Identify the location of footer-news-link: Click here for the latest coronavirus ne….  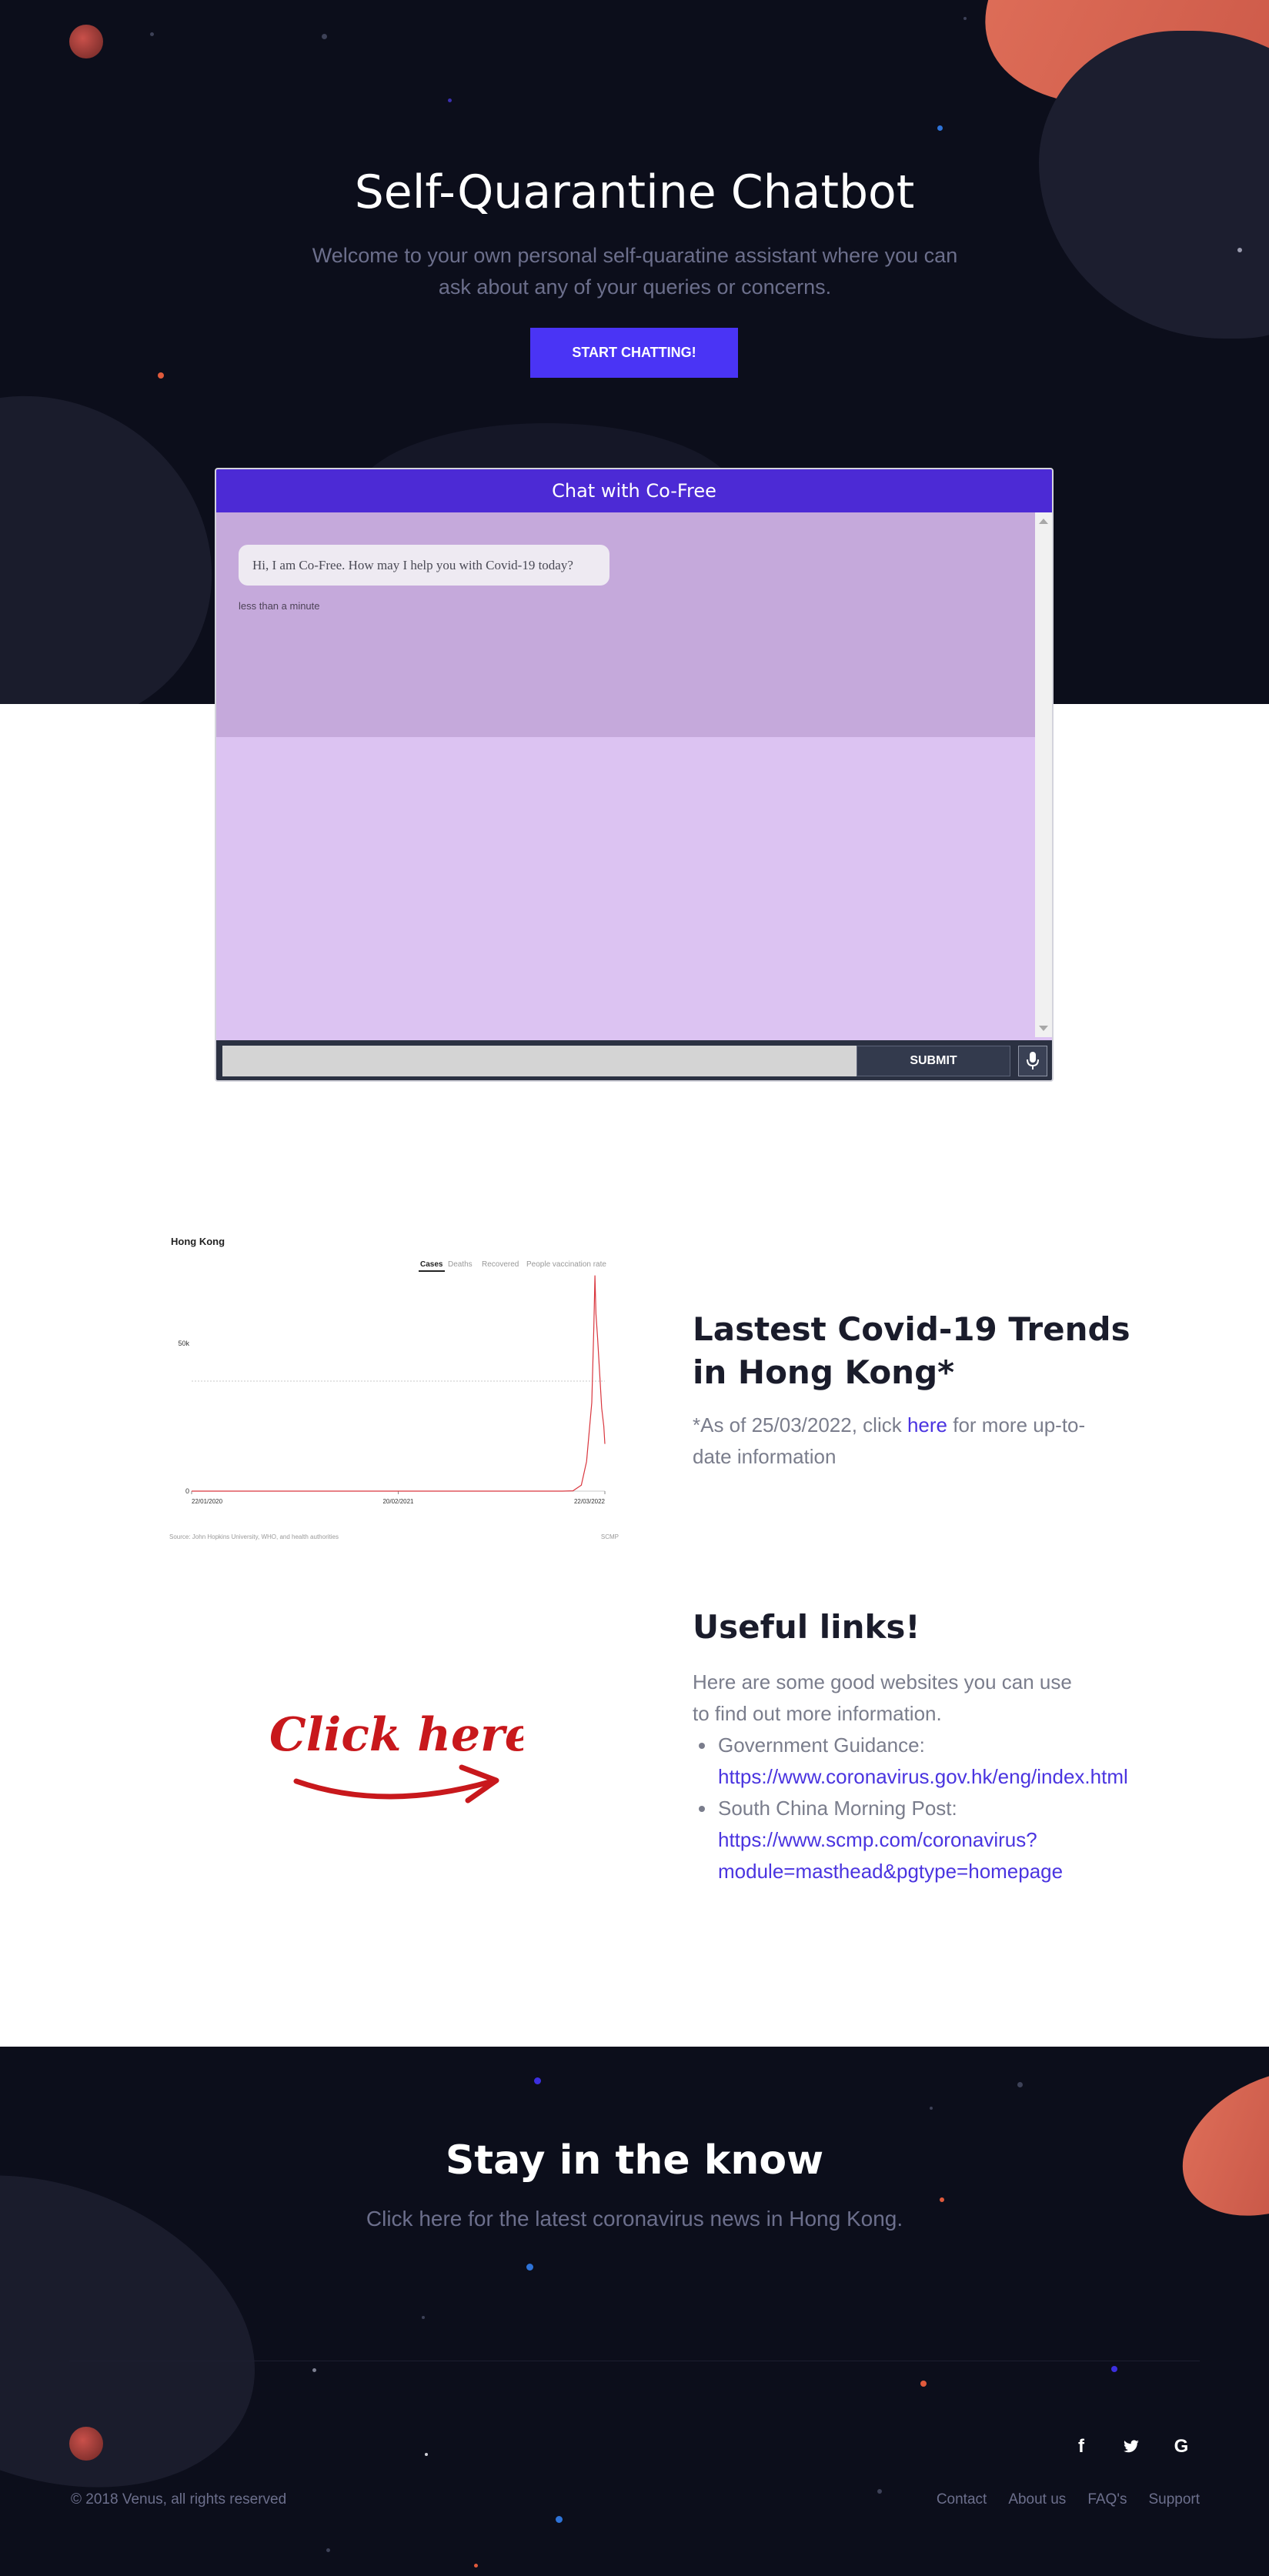
(634, 2219).